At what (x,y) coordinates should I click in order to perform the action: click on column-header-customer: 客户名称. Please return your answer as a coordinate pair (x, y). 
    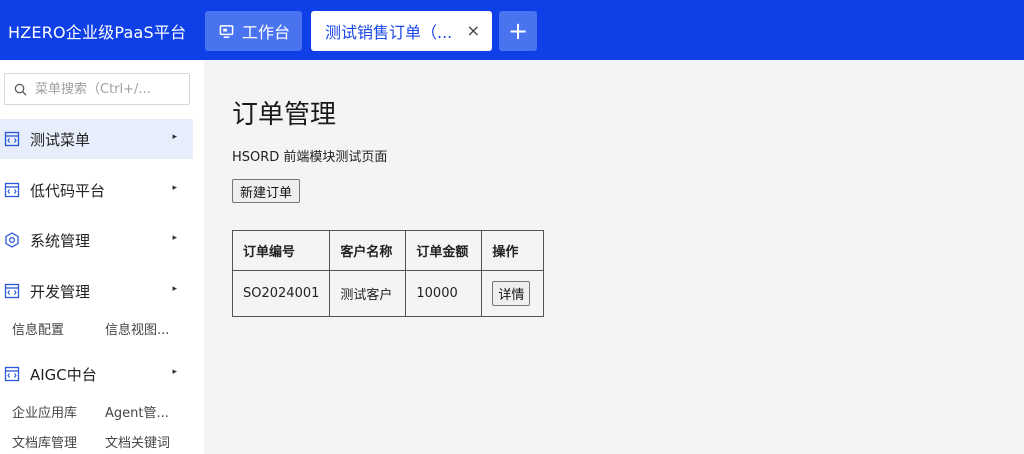
    Looking at the image, I should click on (368, 250).